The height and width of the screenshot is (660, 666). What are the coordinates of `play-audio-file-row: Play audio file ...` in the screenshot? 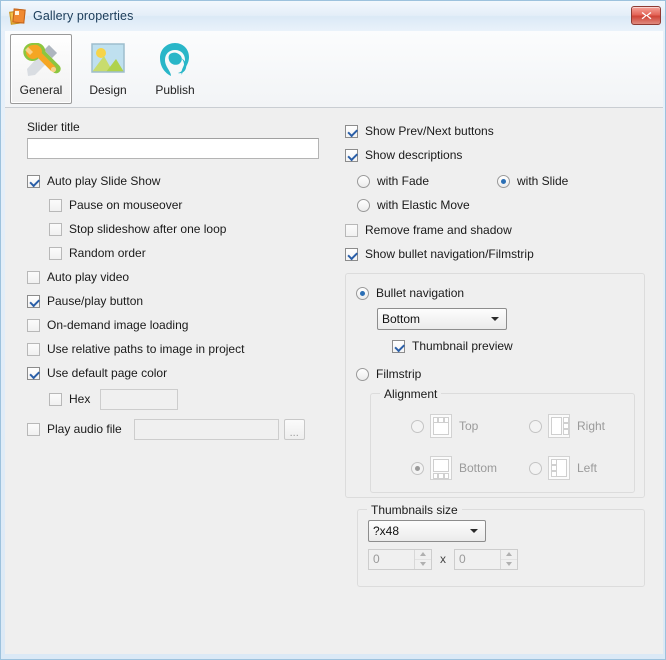 It's located at (187, 429).